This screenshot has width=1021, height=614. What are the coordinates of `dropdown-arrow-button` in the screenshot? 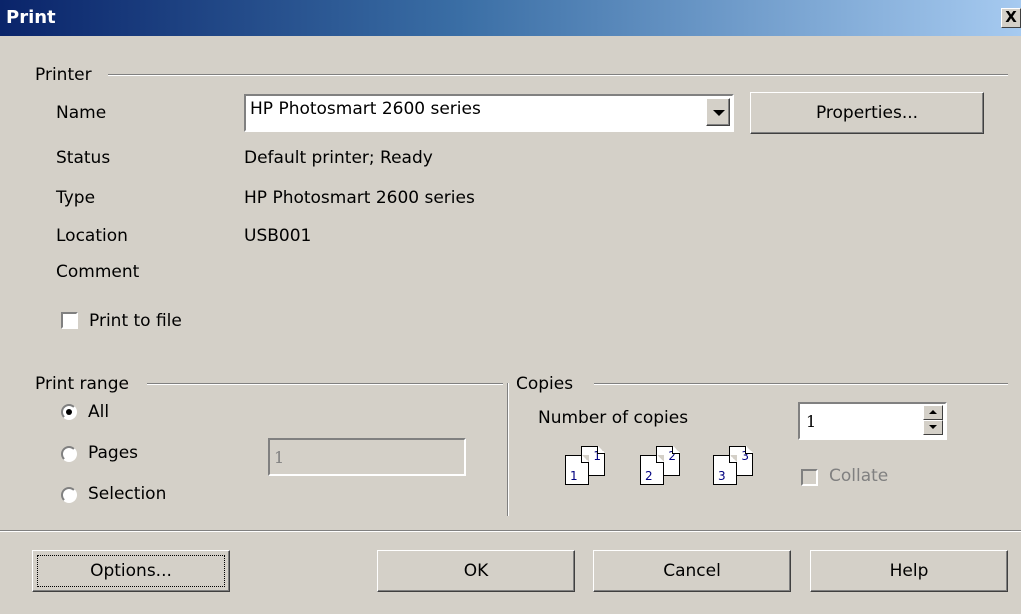 It's located at (718, 112).